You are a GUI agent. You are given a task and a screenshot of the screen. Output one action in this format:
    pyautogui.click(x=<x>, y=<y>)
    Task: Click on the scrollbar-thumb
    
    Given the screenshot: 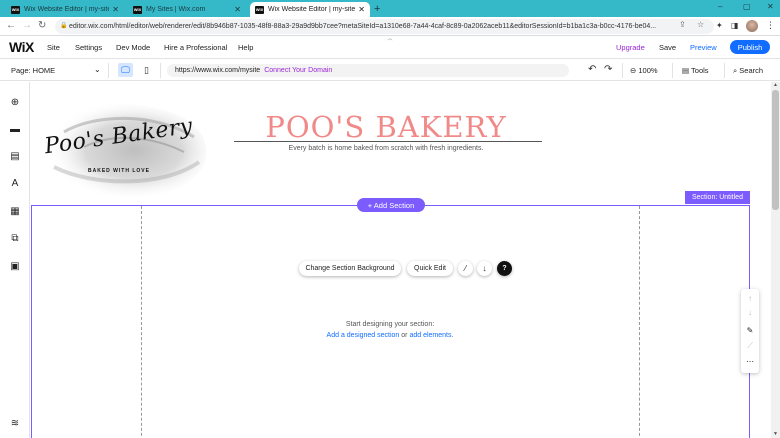 What is the action you would take?
    pyautogui.click(x=775, y=150)
    